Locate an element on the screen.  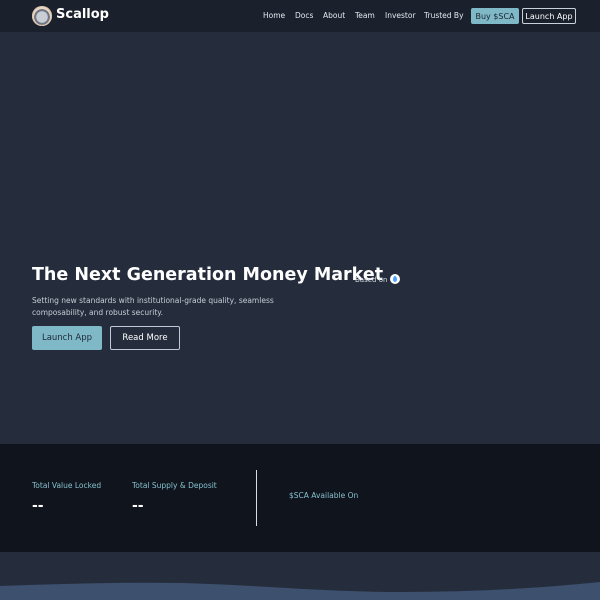
nav-link-team: Team is located at coordinates (365, 15).